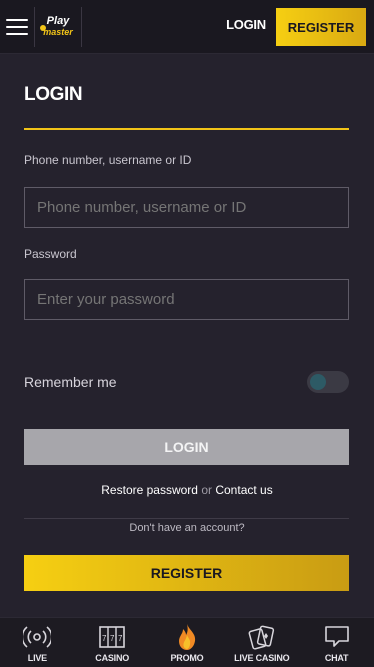 Image resolution: width=374 pixels, height=667 pixels. I want to click on remember-me-toggle, so click(328, 382).